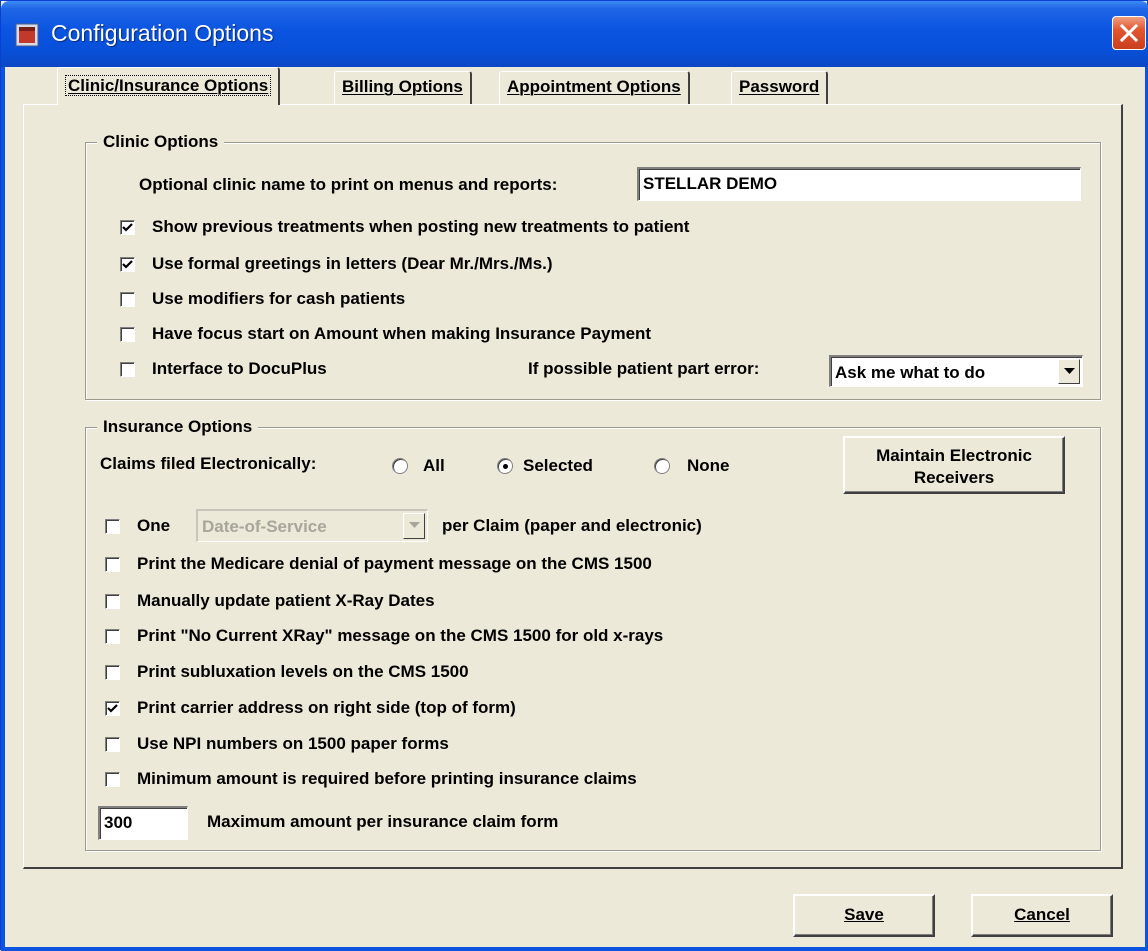 Image resolution: width=1148 pixels, height=951 pixels. I want to click on window-frame-bottom, so click(574, 949).